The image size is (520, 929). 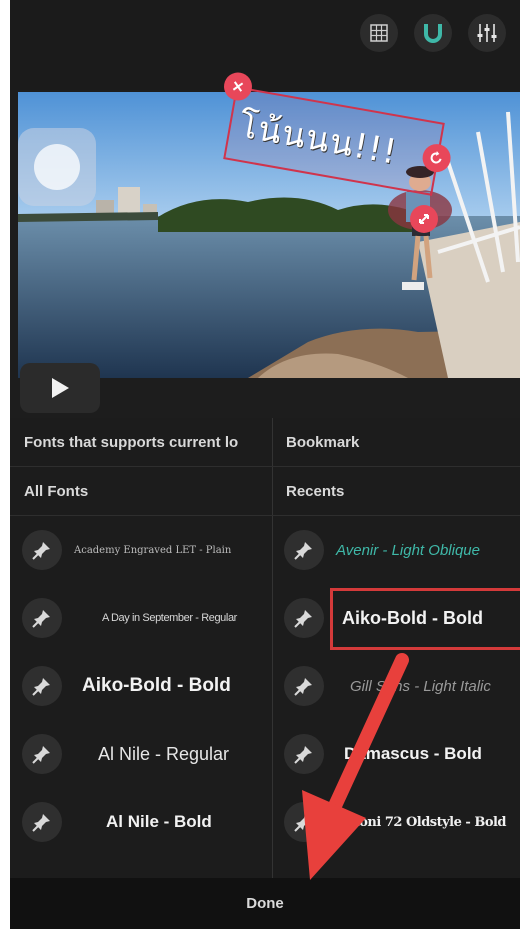 I want to click on play-icon, so click(x=60, y=388).